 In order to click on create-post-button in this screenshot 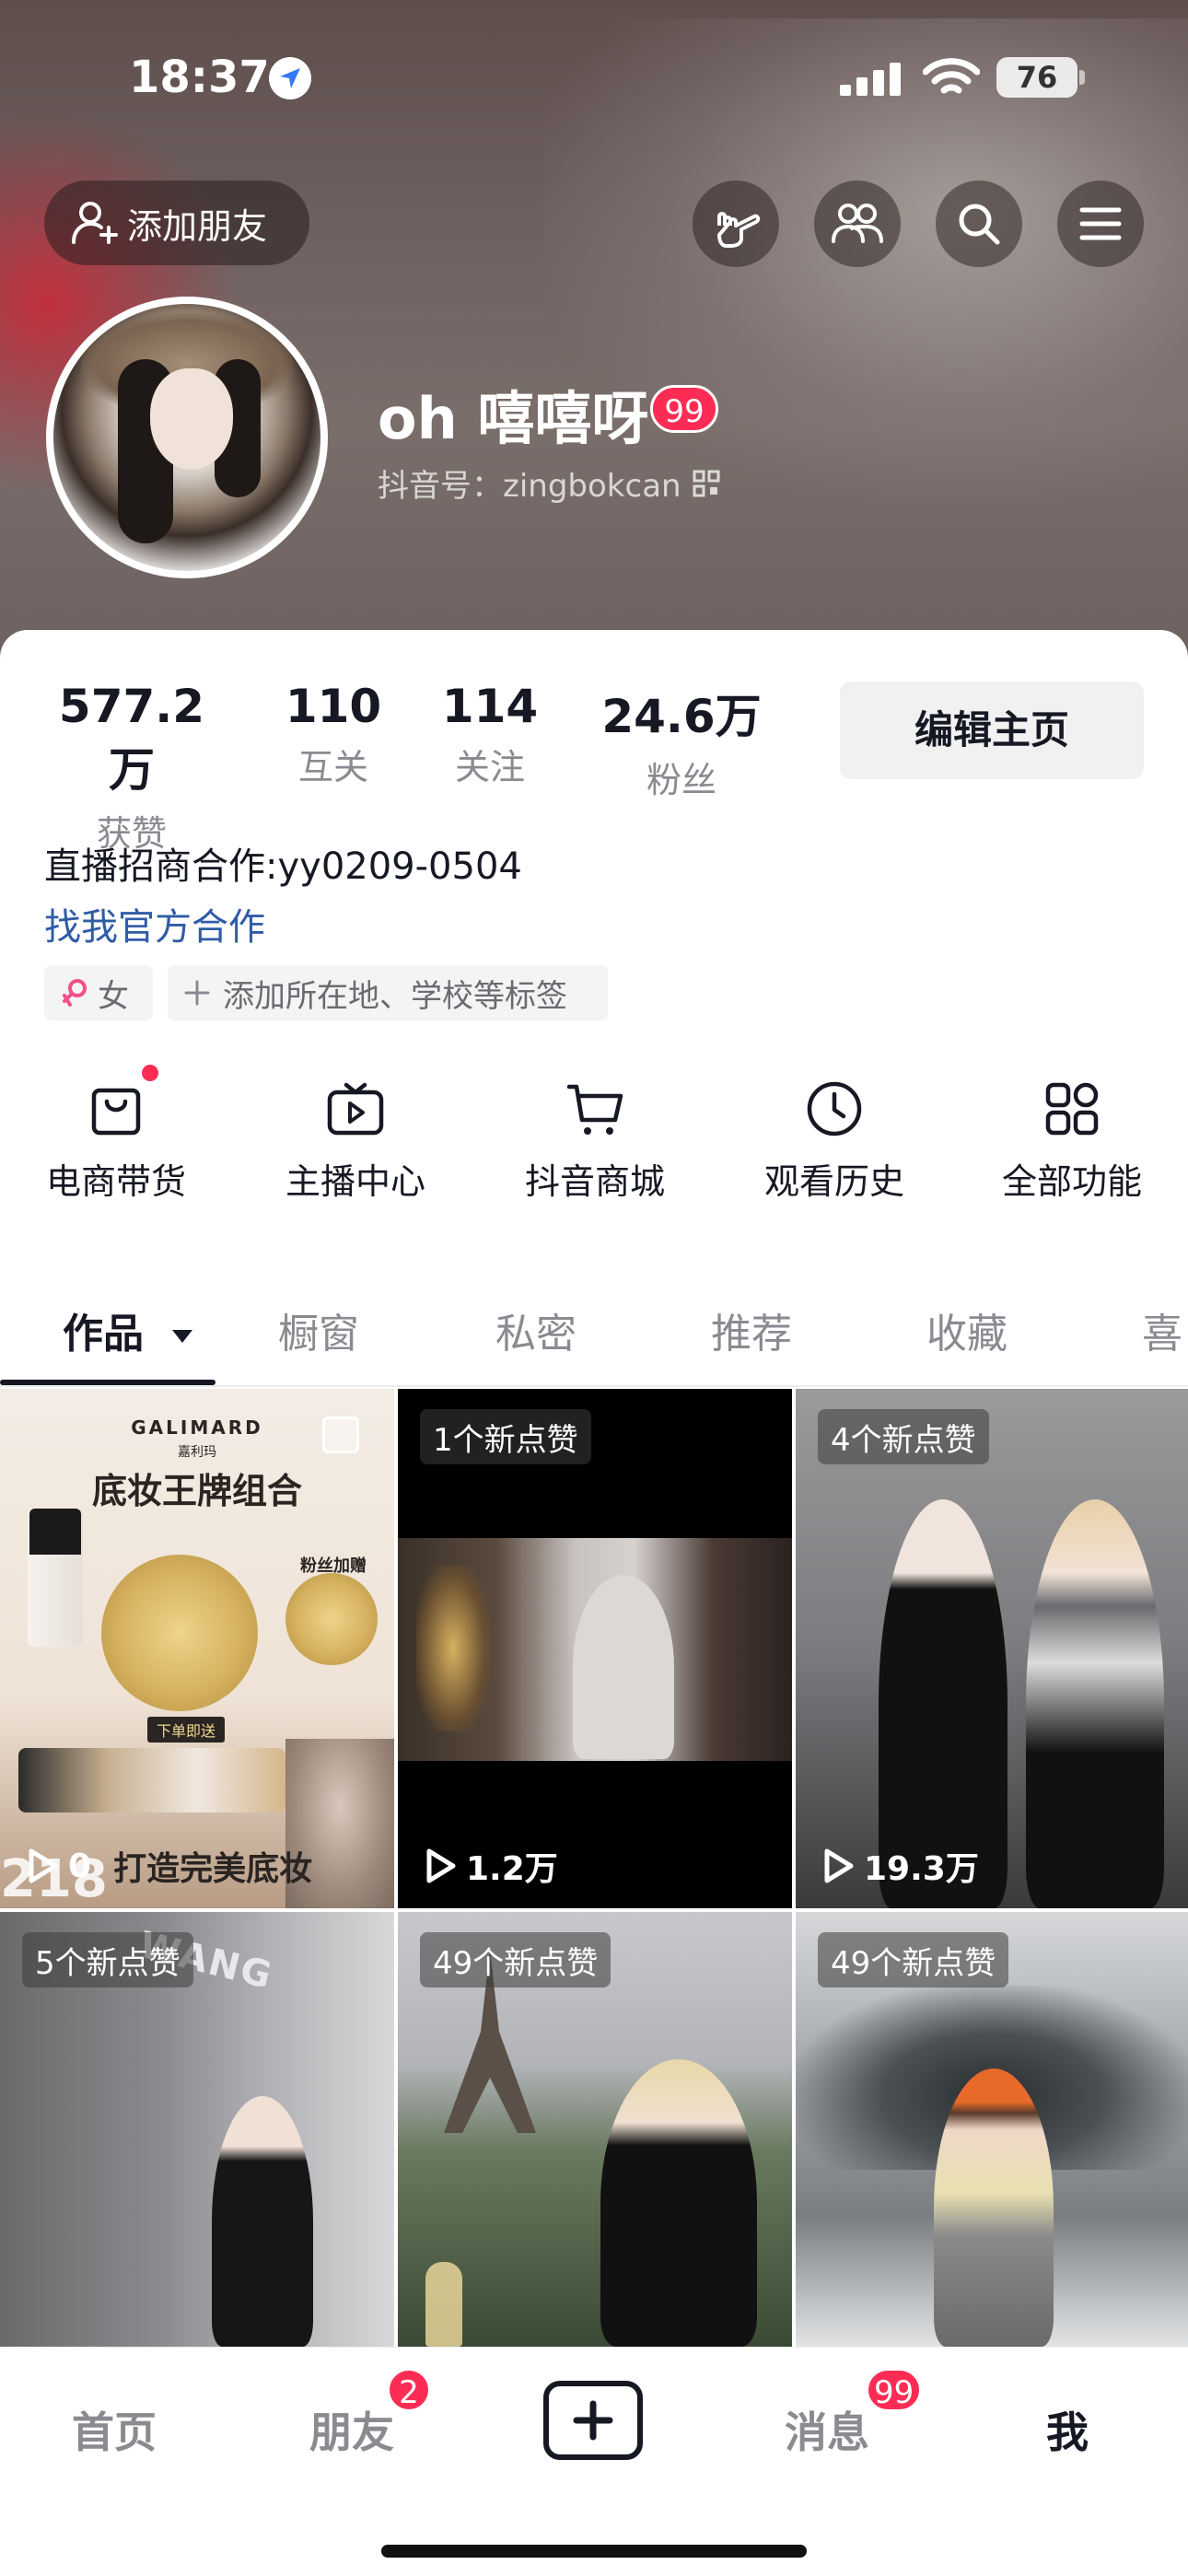, I will do `click(593, 2420)`.